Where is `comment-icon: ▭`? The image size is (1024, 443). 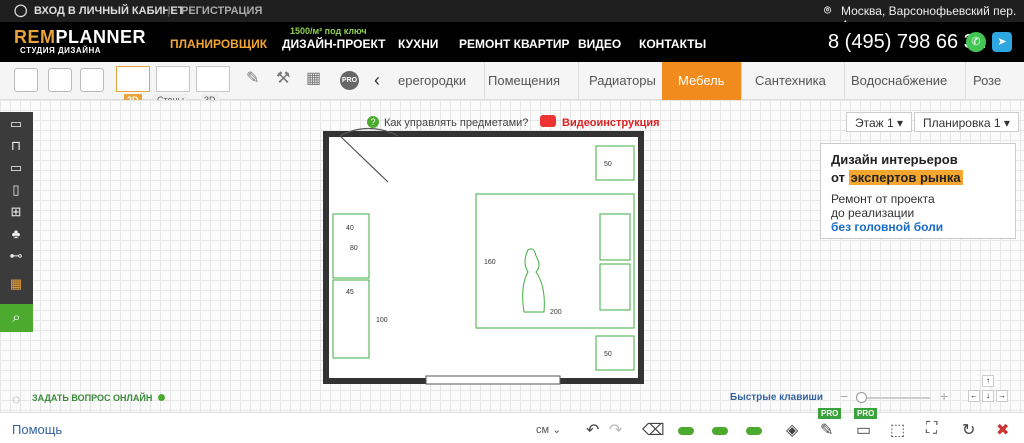
comment-icon: ▭ is located at coordinates (863, 430).